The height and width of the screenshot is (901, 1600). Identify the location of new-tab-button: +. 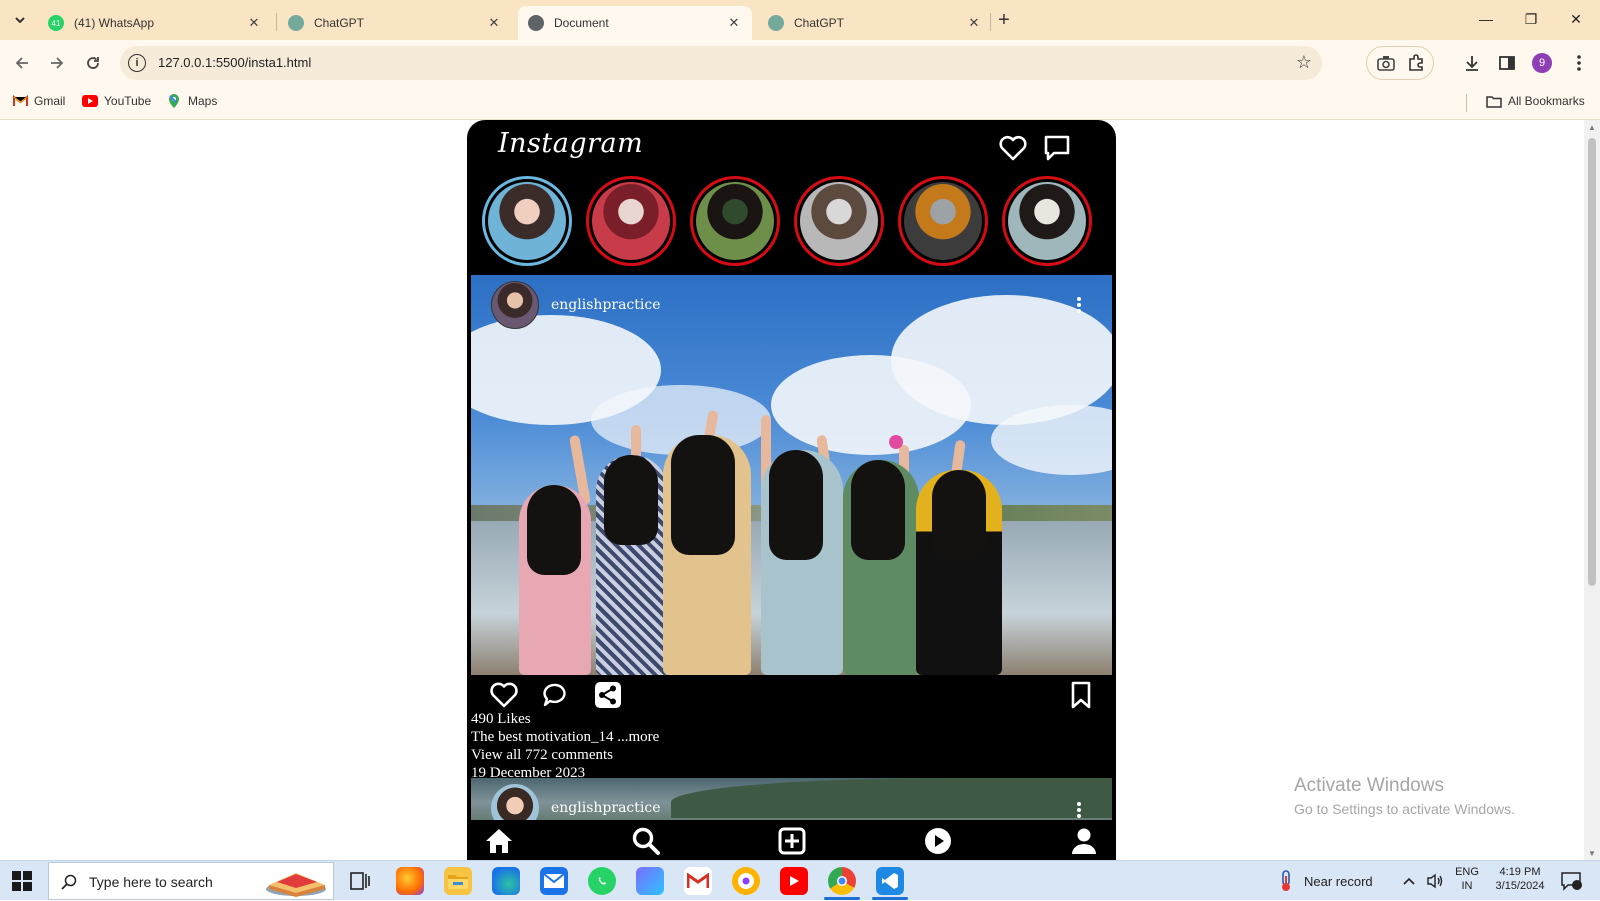
(1004, 20).